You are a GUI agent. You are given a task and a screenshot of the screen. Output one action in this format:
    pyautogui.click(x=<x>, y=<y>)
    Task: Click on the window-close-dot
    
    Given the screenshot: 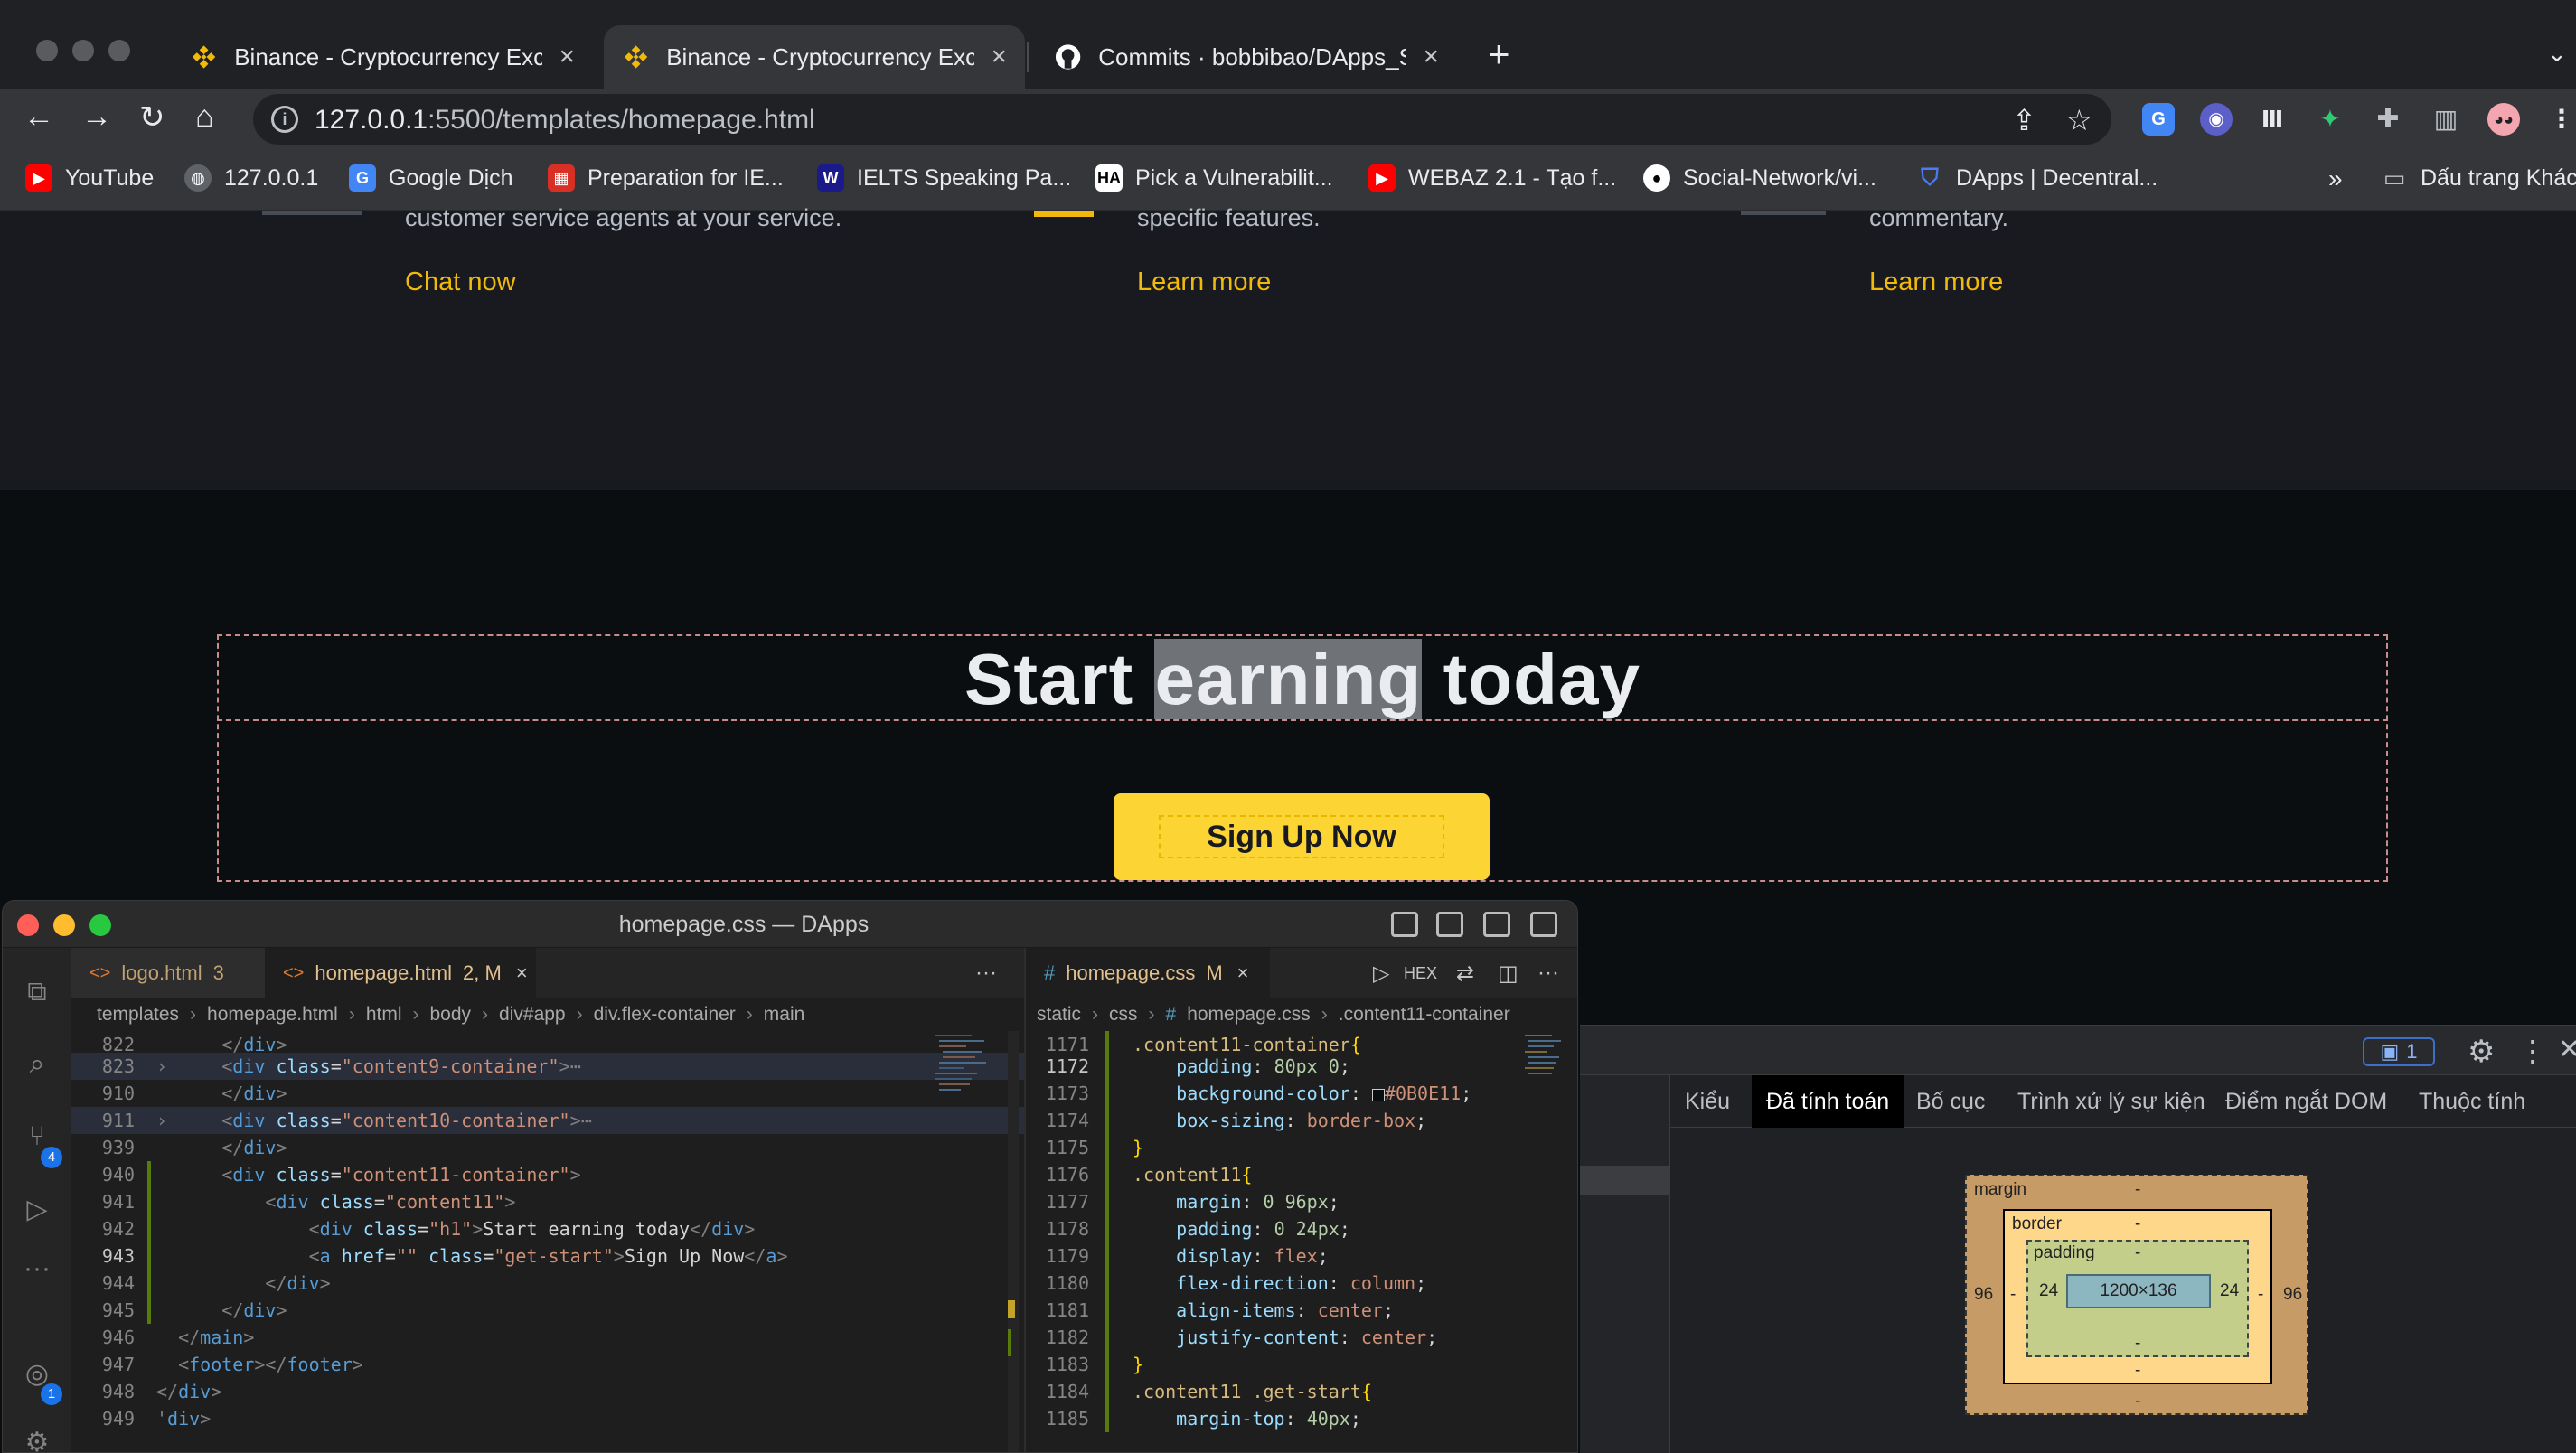 What is the action you would take?
    pyautogui.click(x=47, y=50)
    